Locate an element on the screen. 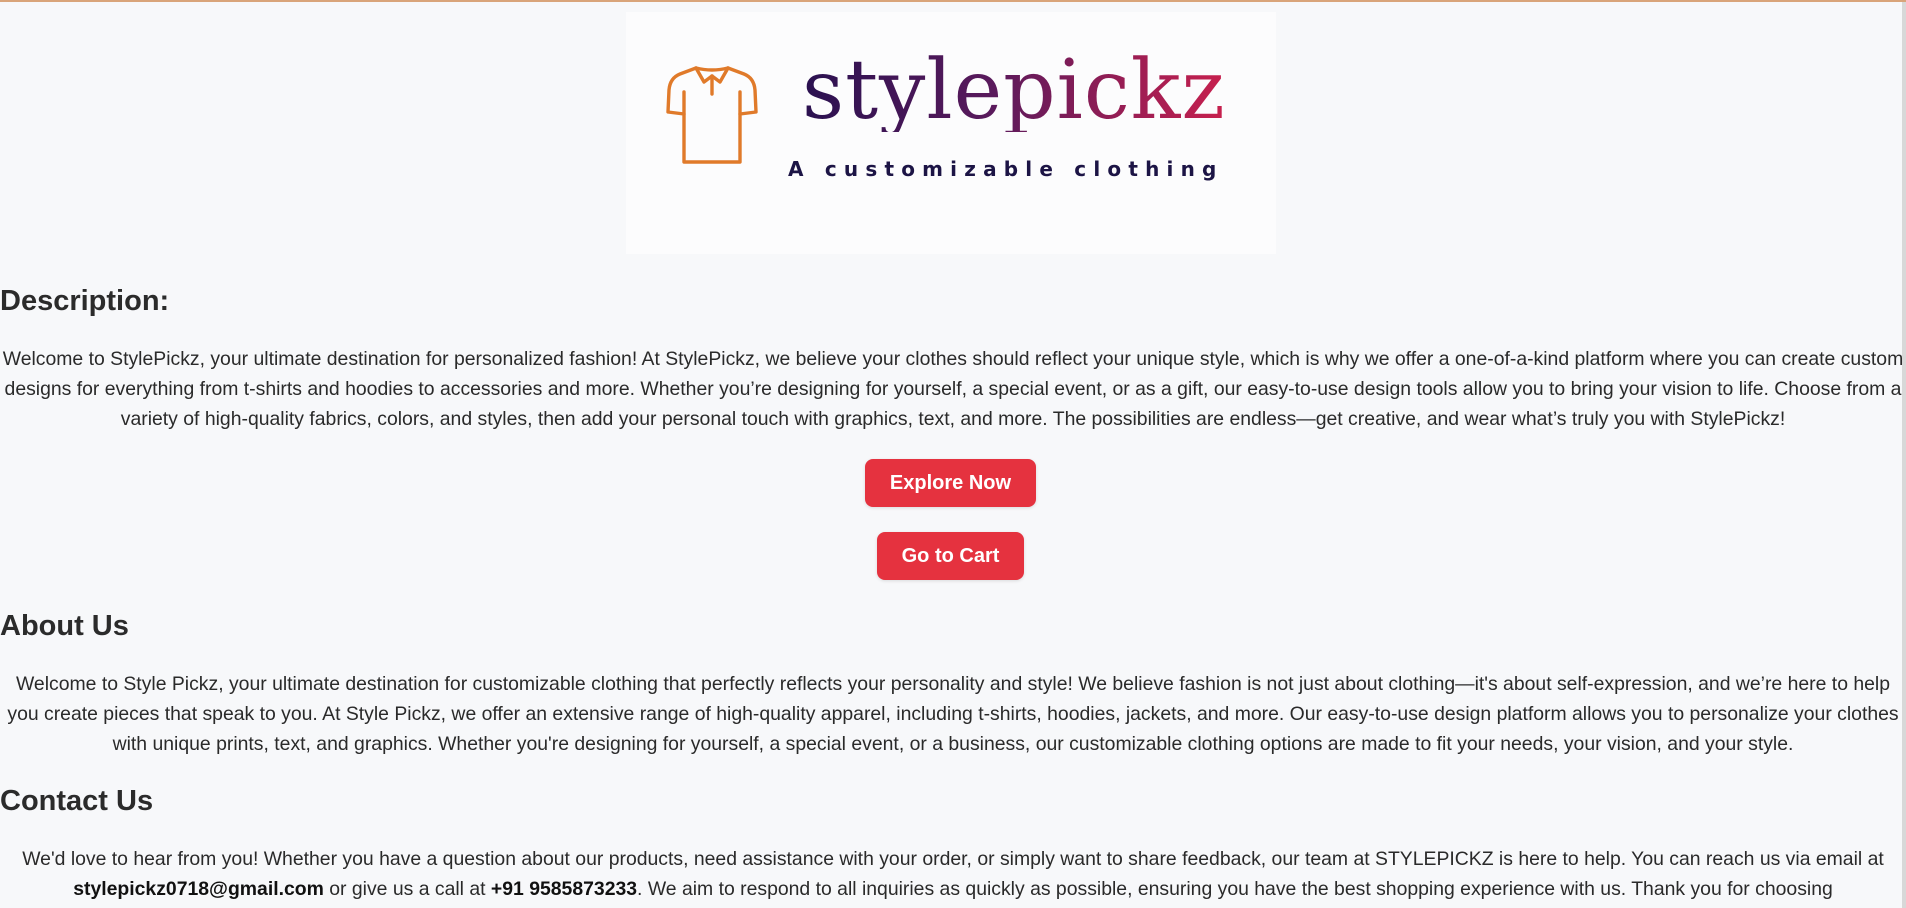  vertical-scrollbar is located at coordinates (1904, 455).